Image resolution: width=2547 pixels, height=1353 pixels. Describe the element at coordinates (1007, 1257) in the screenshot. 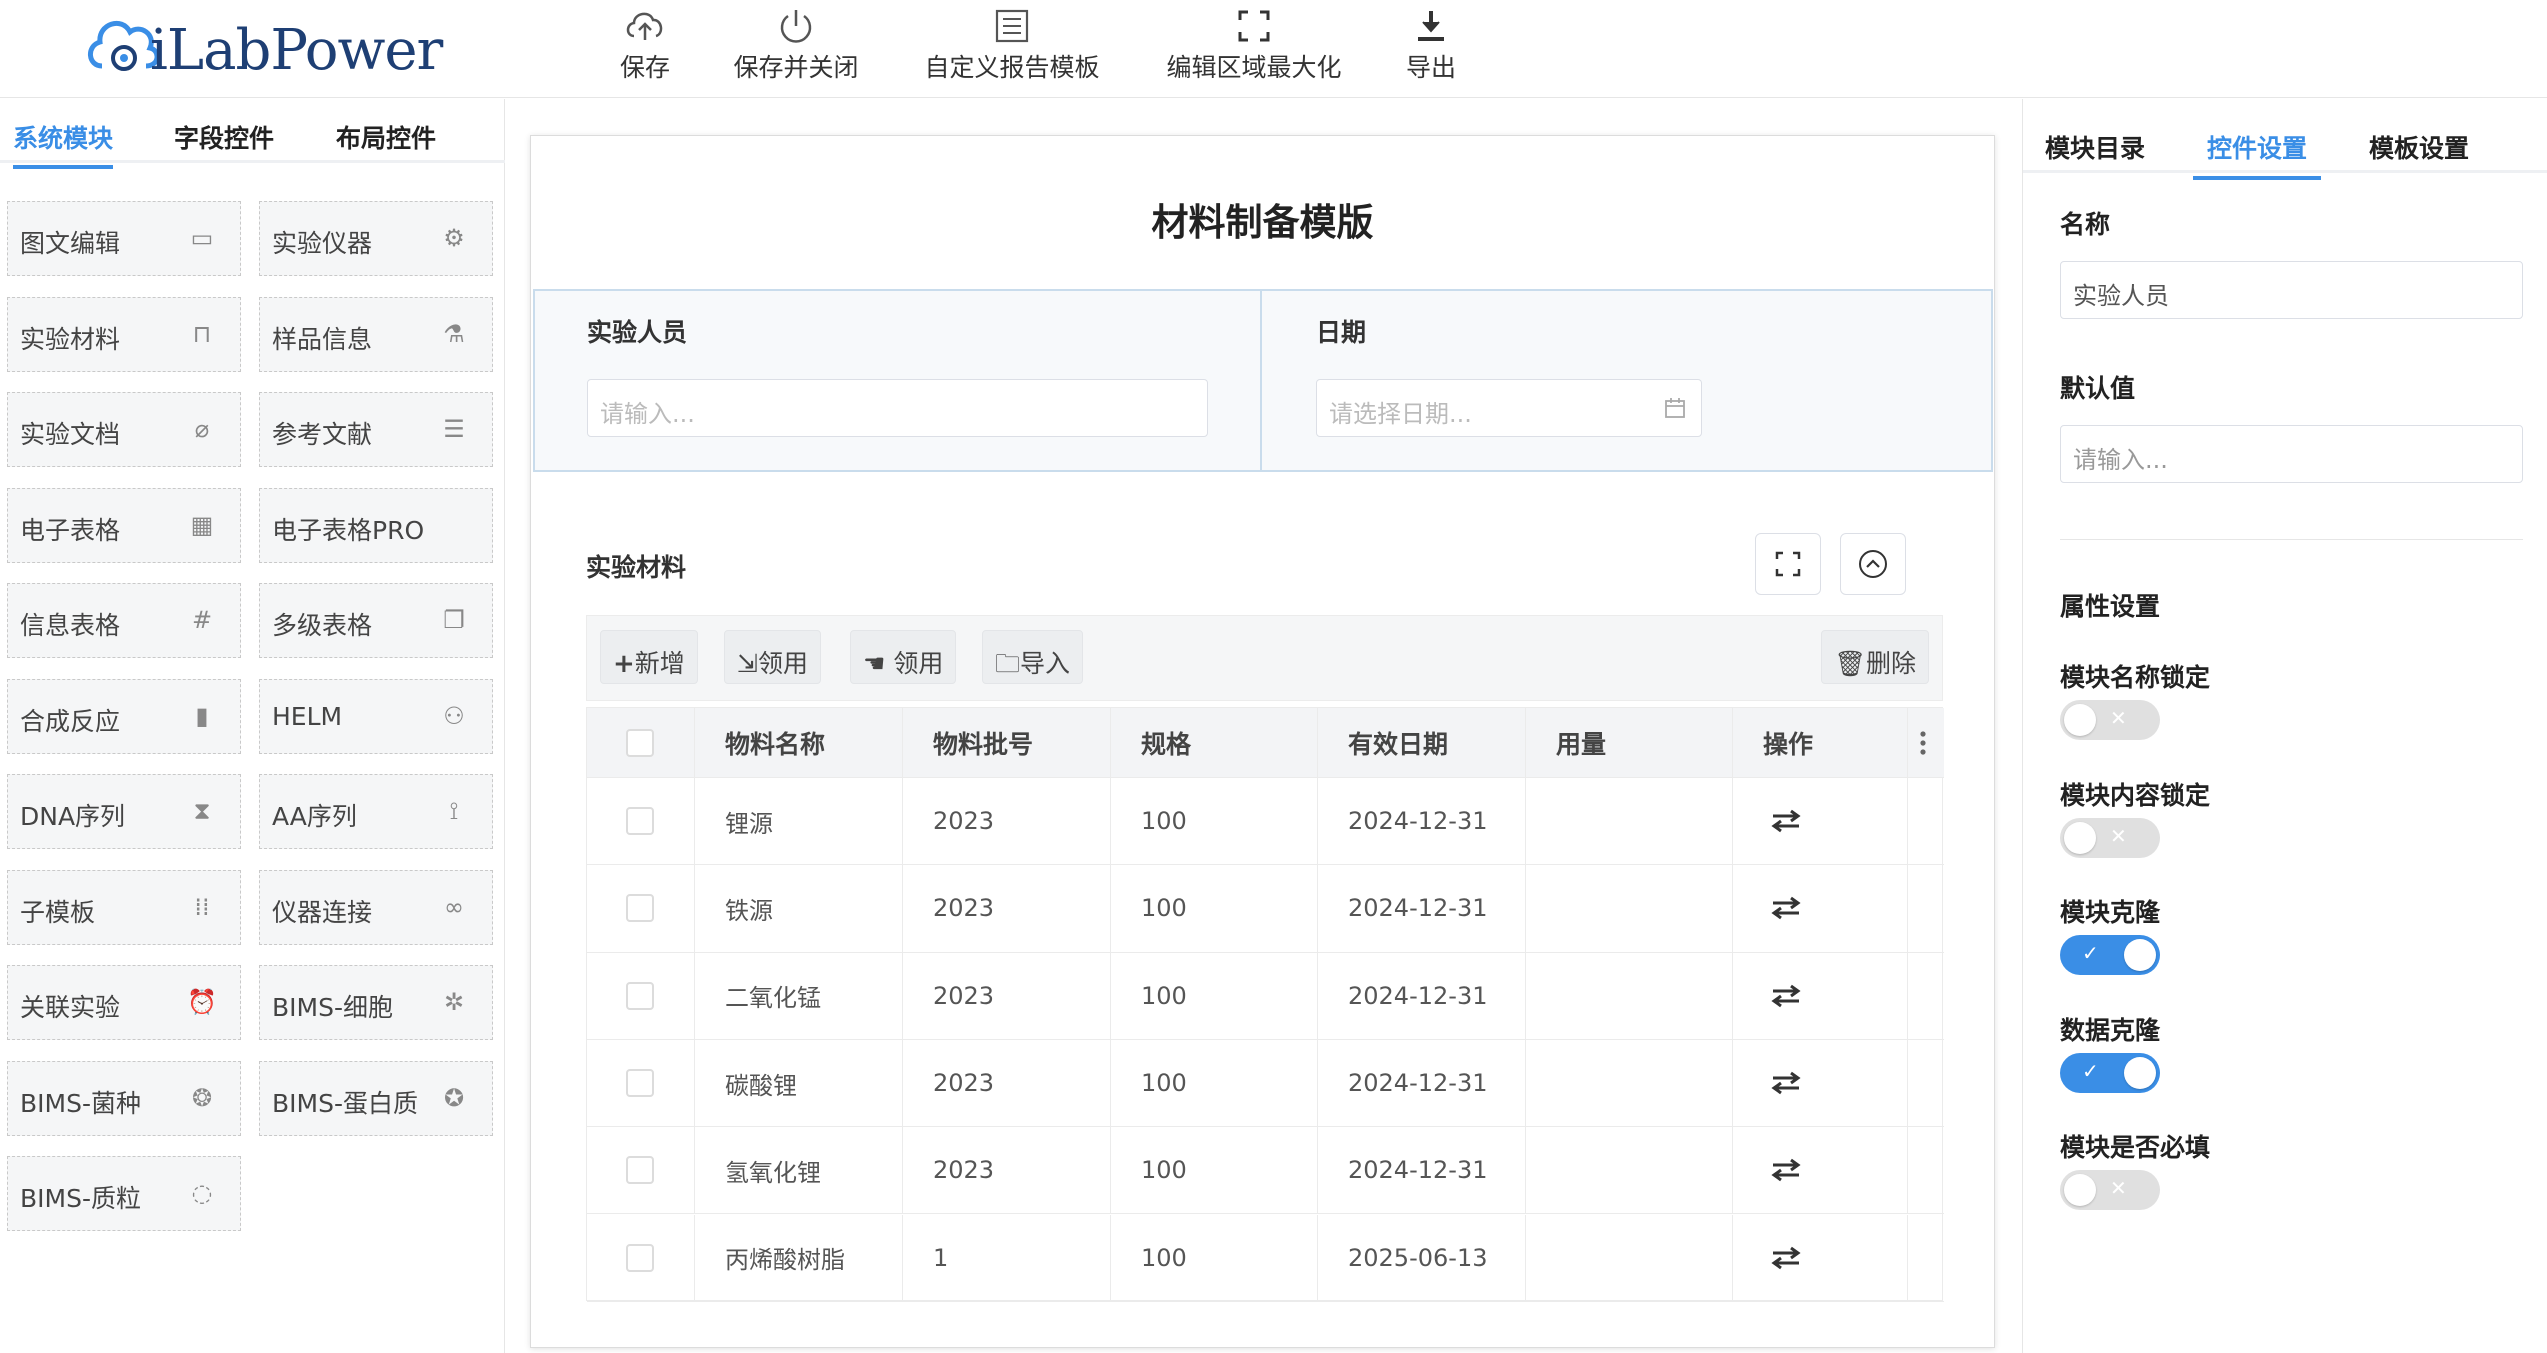

I see `table-cell: 1` at that location.